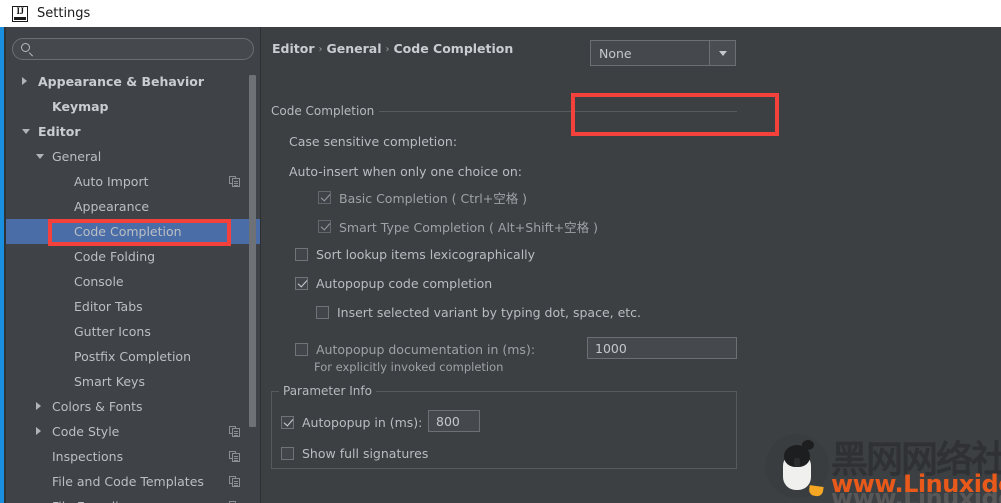  Describe the element at coordinates (59, 131) in the screenshot. I see `sidebar-item-label: Editor` at that location.